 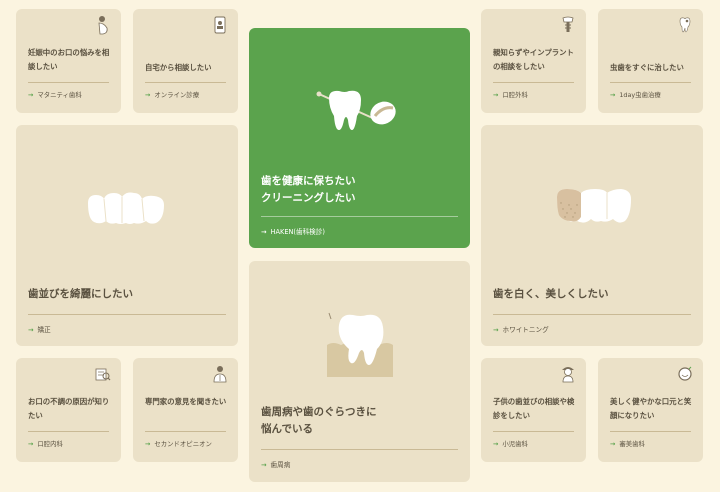 I want to click on card-link-label: セカンドオピニオン, so click(x=183, y=444).